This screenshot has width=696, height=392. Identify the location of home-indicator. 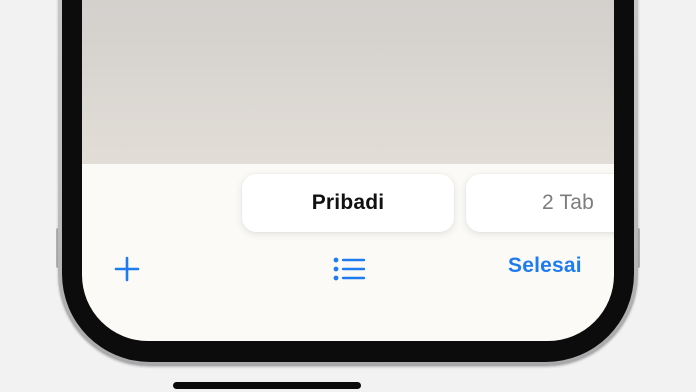
(267, 385).